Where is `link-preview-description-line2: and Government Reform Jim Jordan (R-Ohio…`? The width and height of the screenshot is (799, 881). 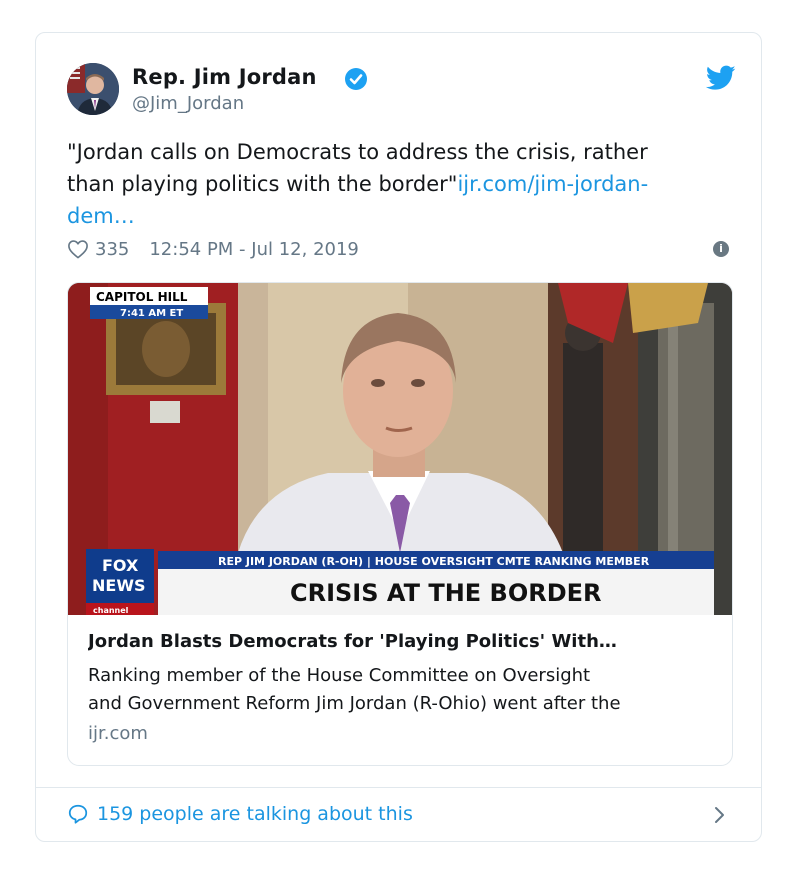
link-preview-description-line2: and Government Reform Jim Jordan (R-Ohio… is located at coordinates (354, 703).